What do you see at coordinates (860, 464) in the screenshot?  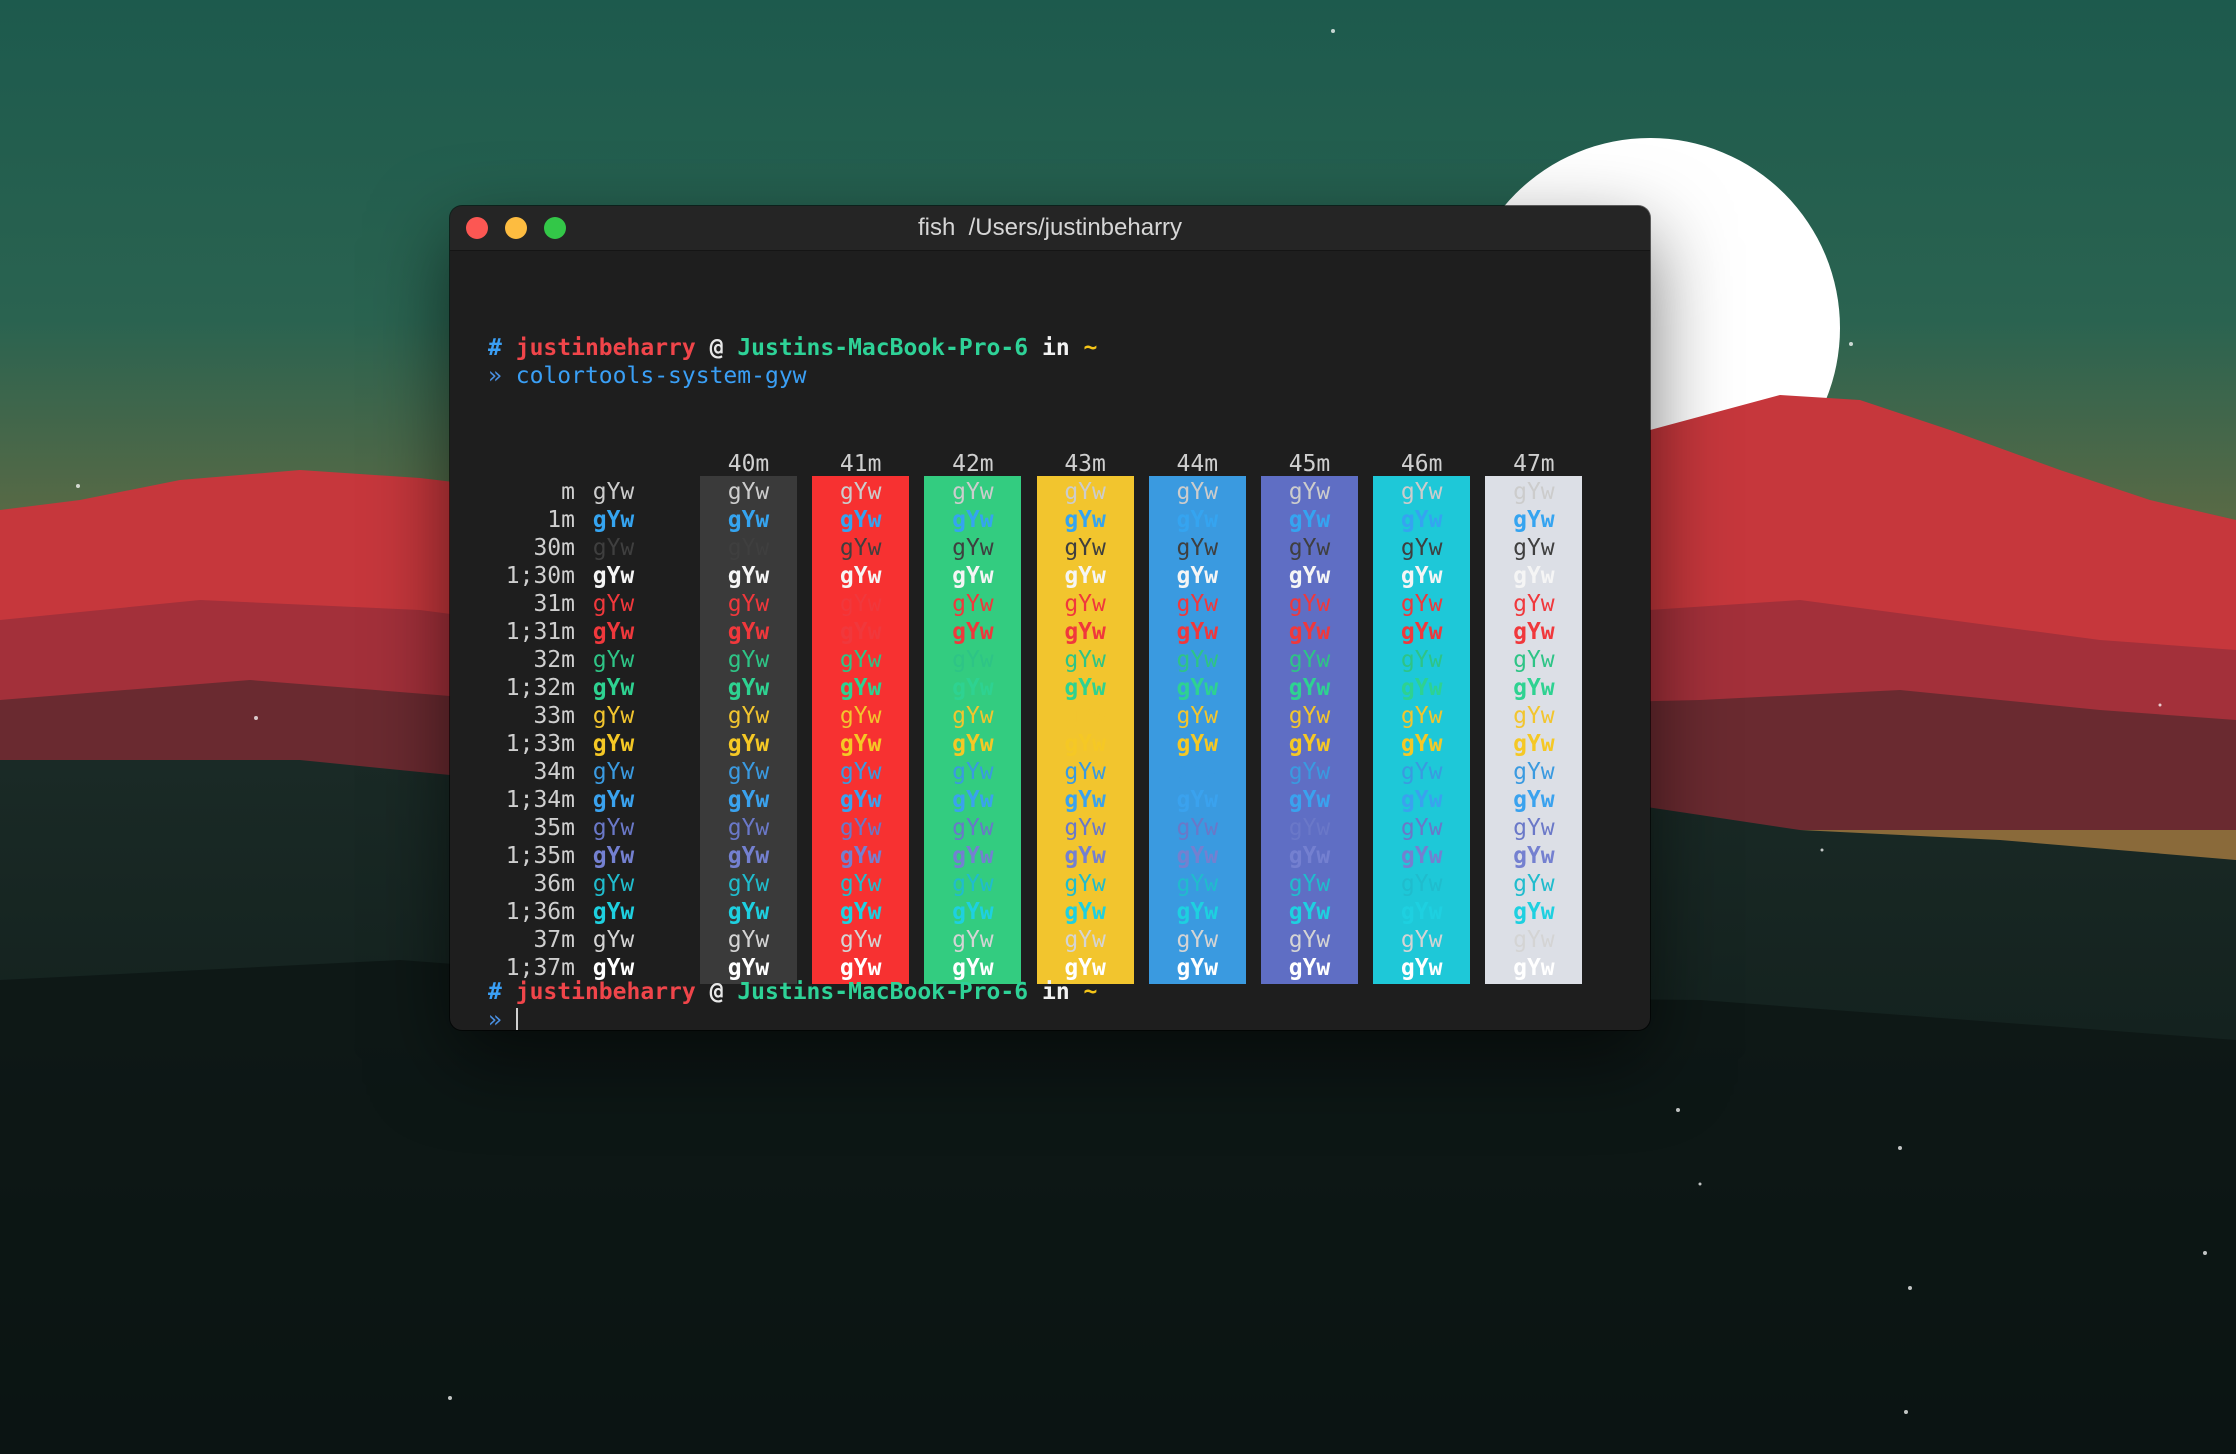 I see `column-header: 41m` at bounding box center [860, 464].